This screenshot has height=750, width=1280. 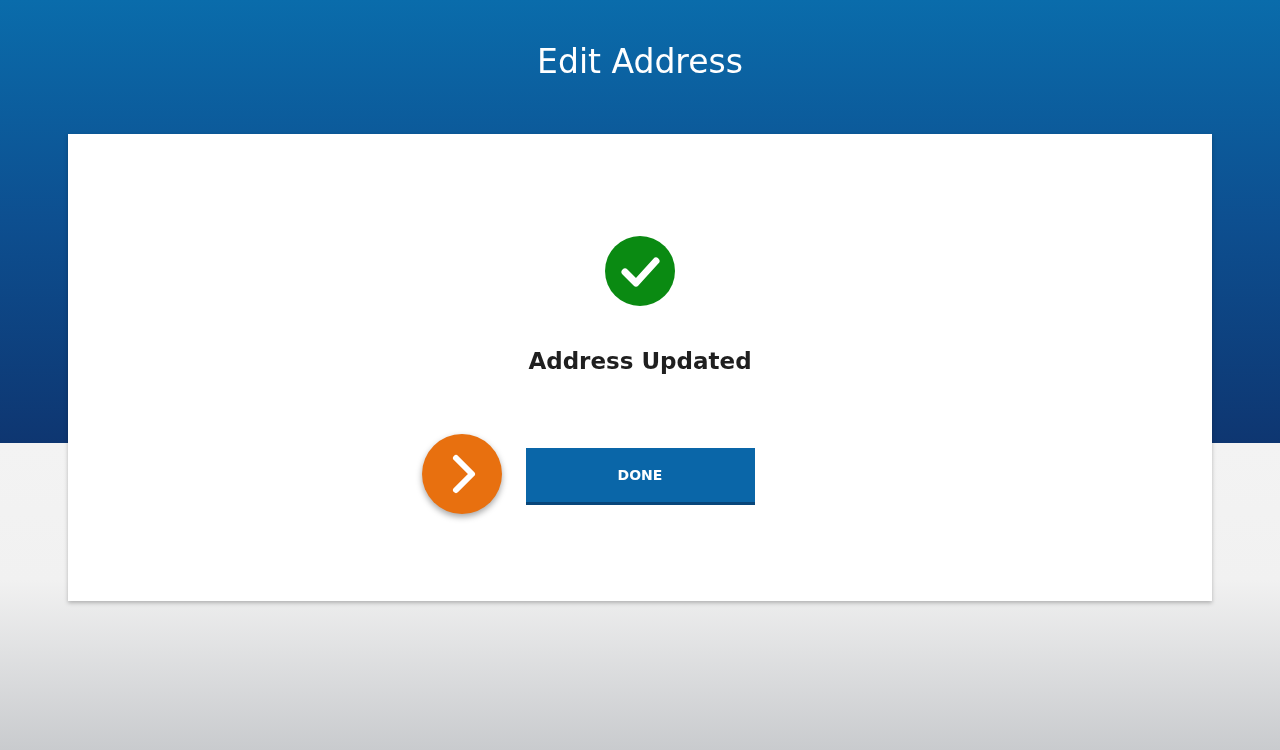 What do you see at coordinates (640, 476) in the screenshot?
I see `done-button: DONE` at bounding box center [640, 476].